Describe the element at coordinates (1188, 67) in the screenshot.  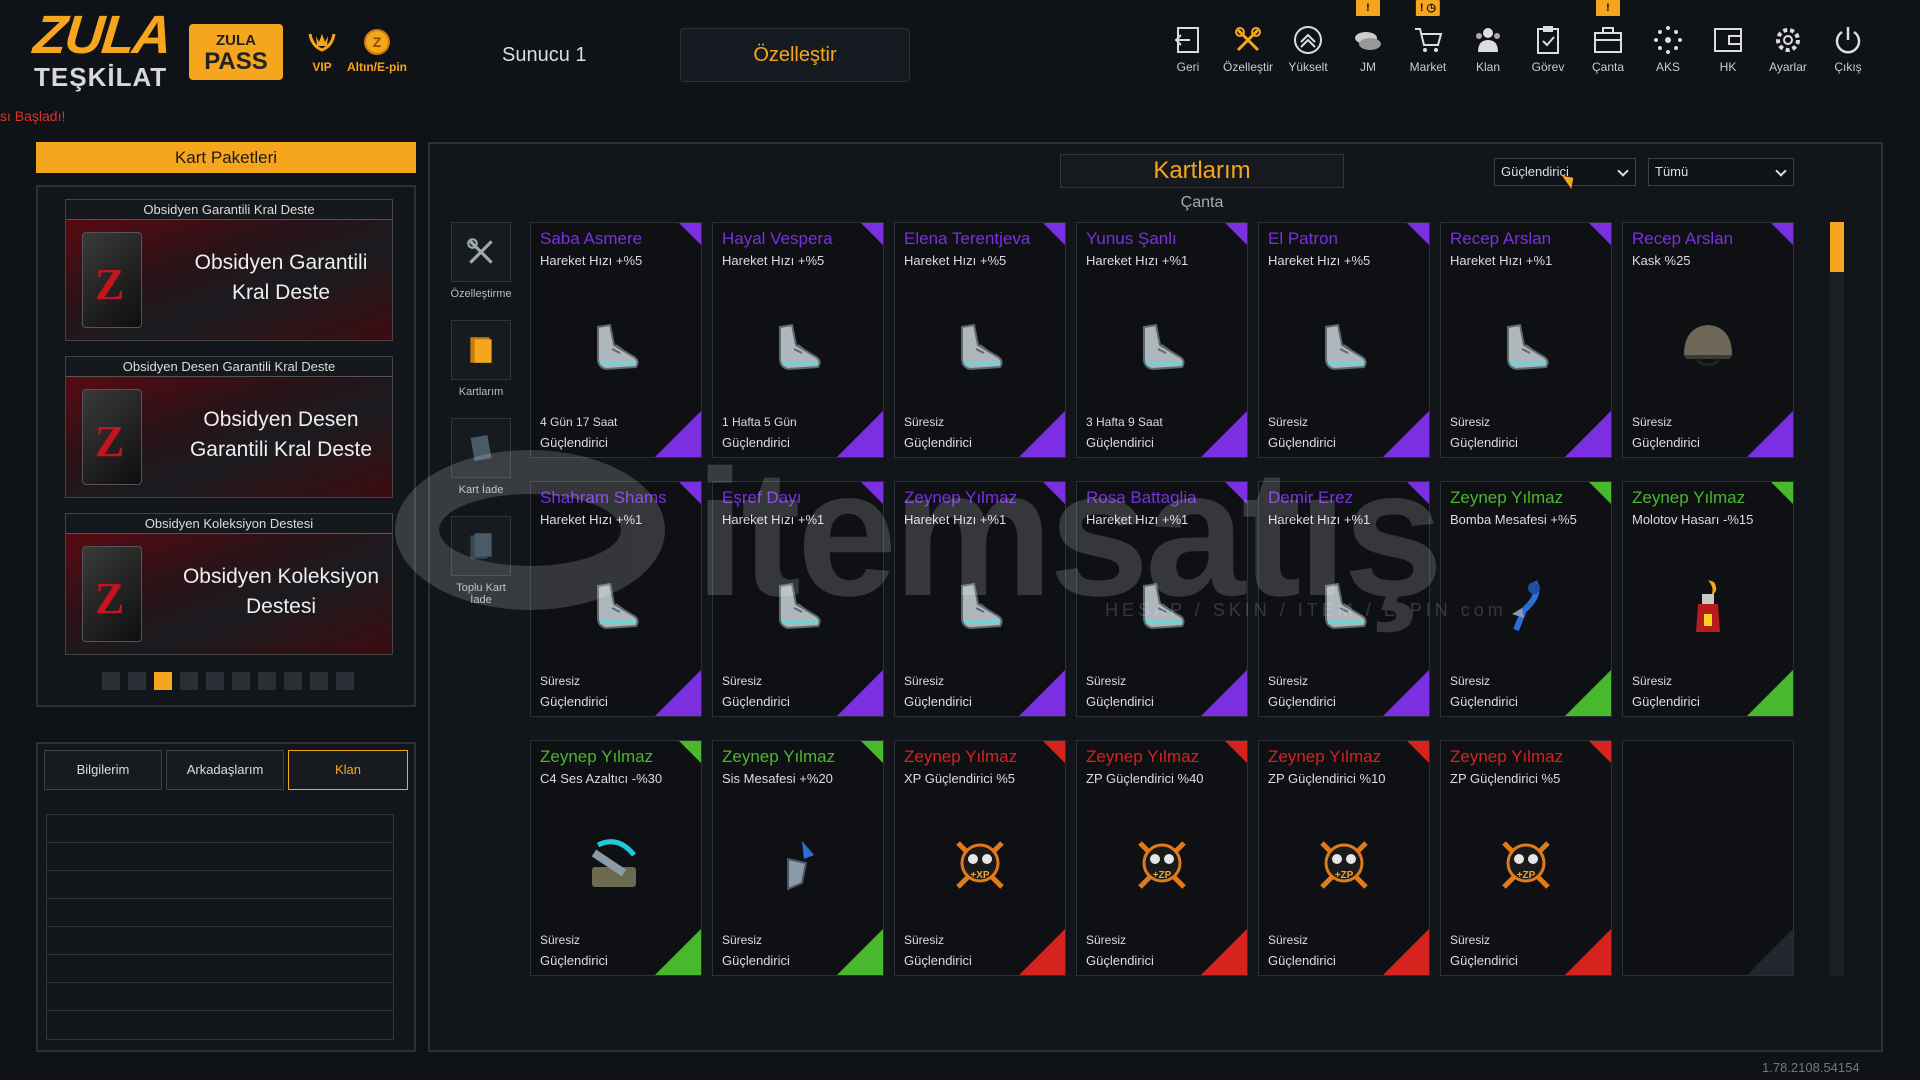
I see `nav-label: Geri` at that location.